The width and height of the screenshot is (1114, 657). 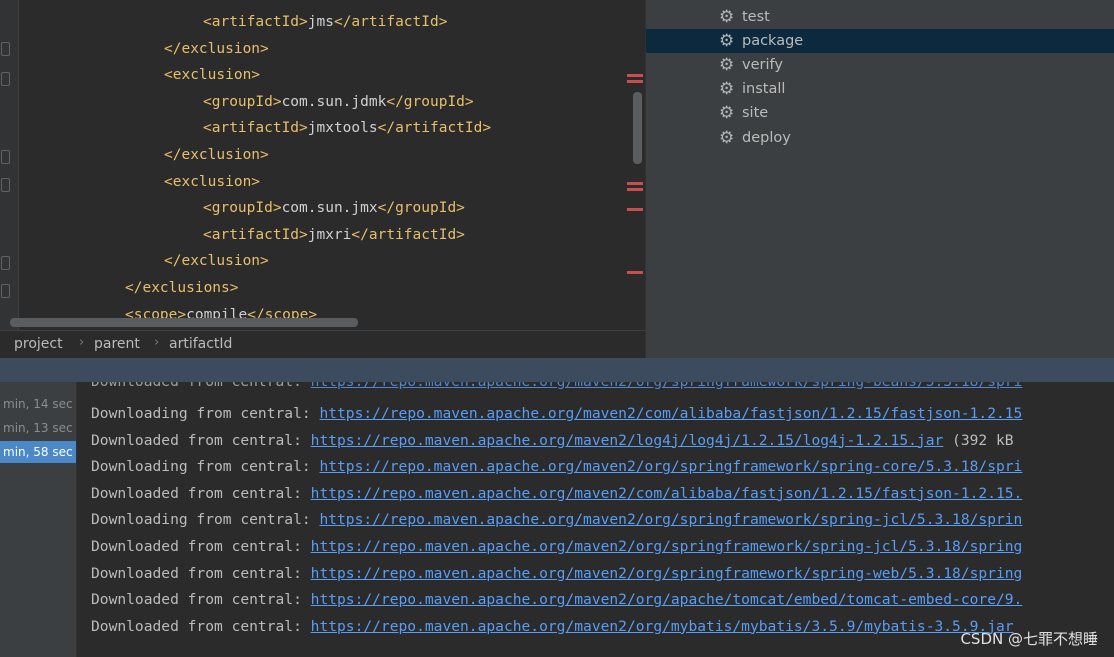 I want to click on xml-text: jms, so click(x=320, y=22).